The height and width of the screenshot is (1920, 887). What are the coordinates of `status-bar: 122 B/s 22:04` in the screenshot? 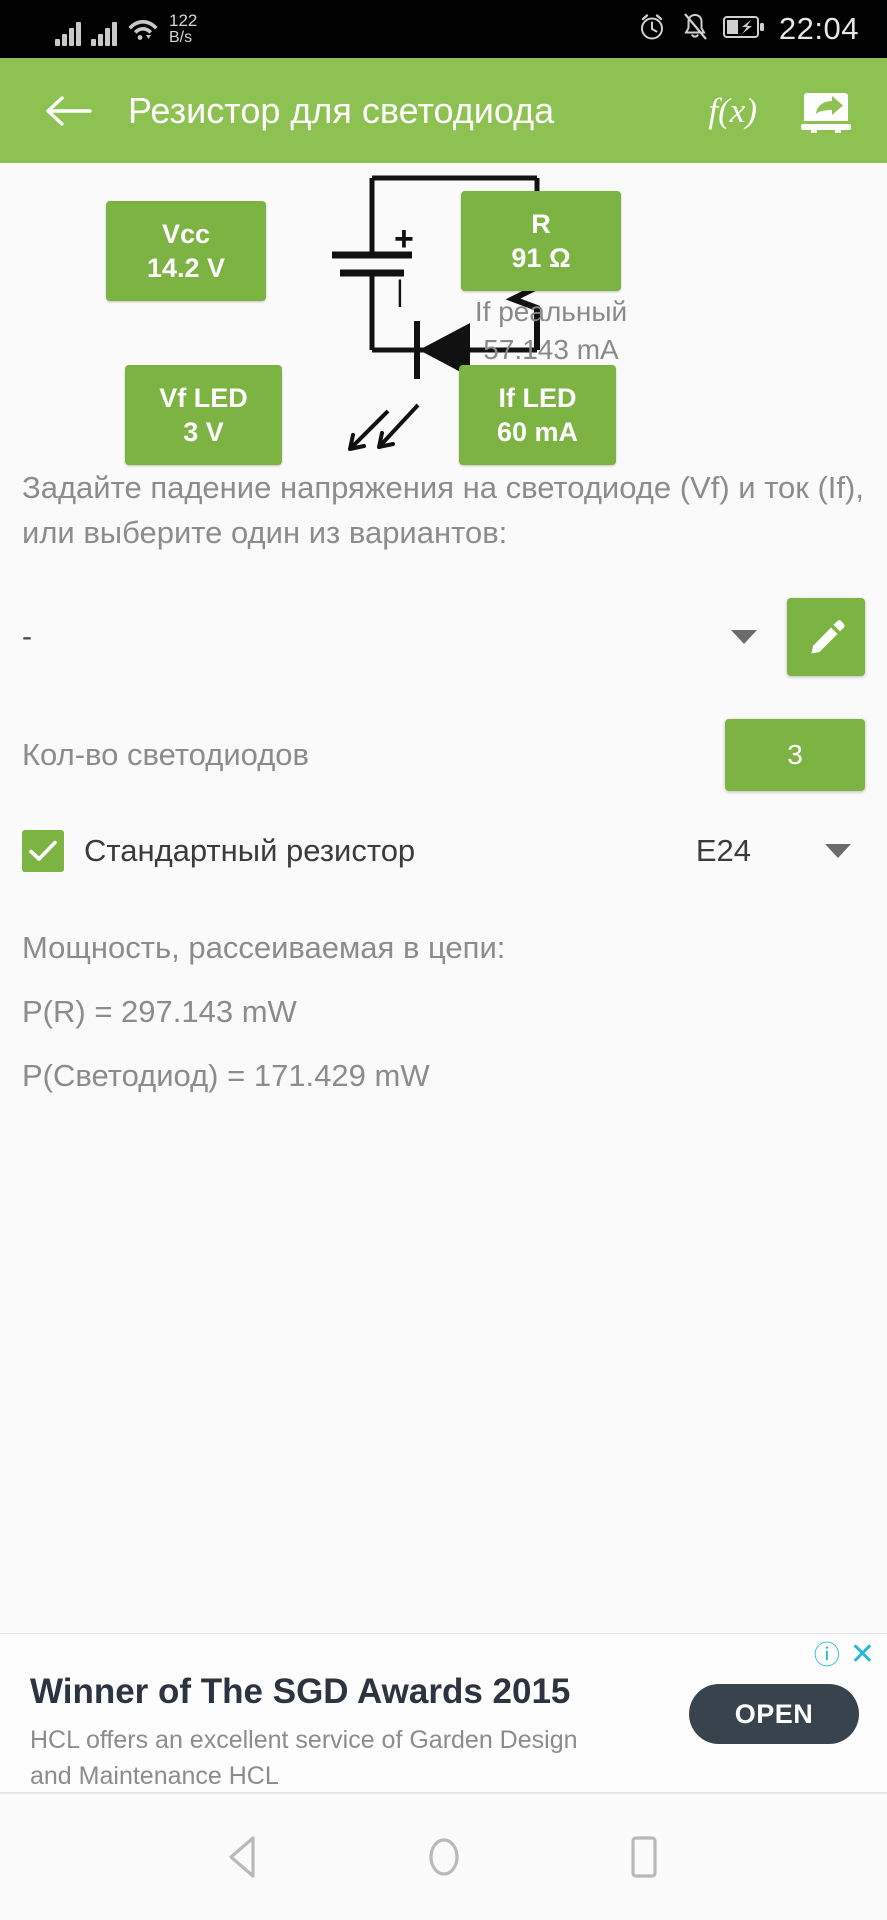 It's located at (443, 29).